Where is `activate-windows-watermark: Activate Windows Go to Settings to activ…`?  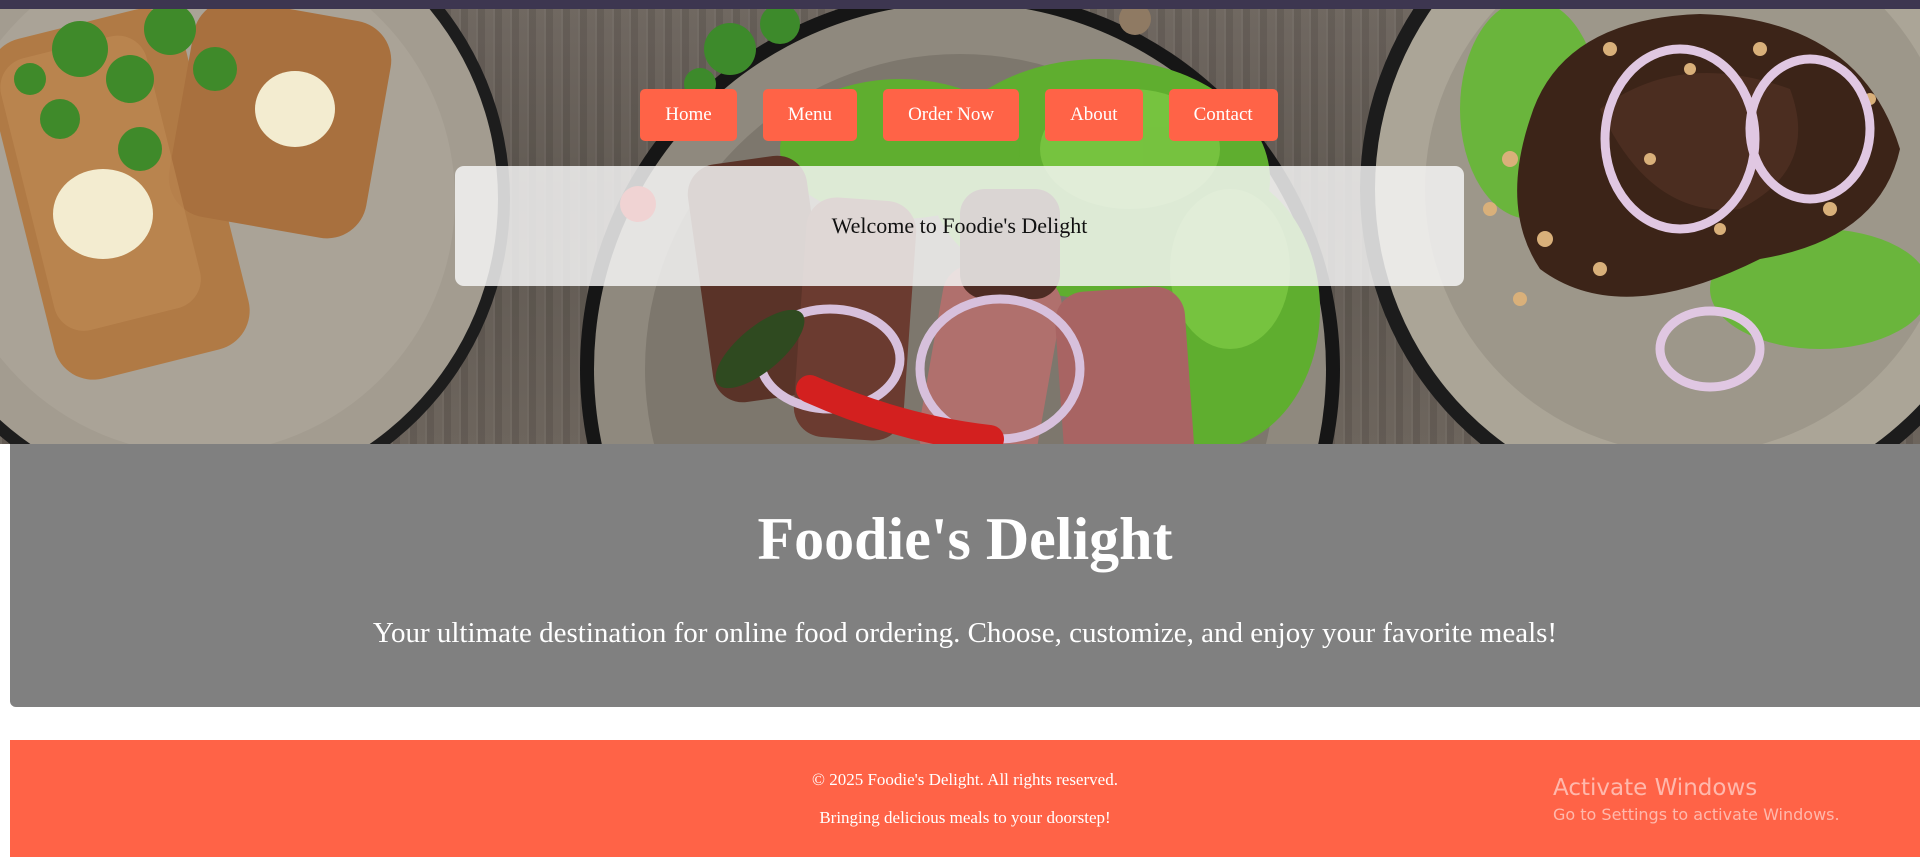 activate-windows-watermark: Activate Windows Go to Settings to activ… is located at coordinates (1696, 800).